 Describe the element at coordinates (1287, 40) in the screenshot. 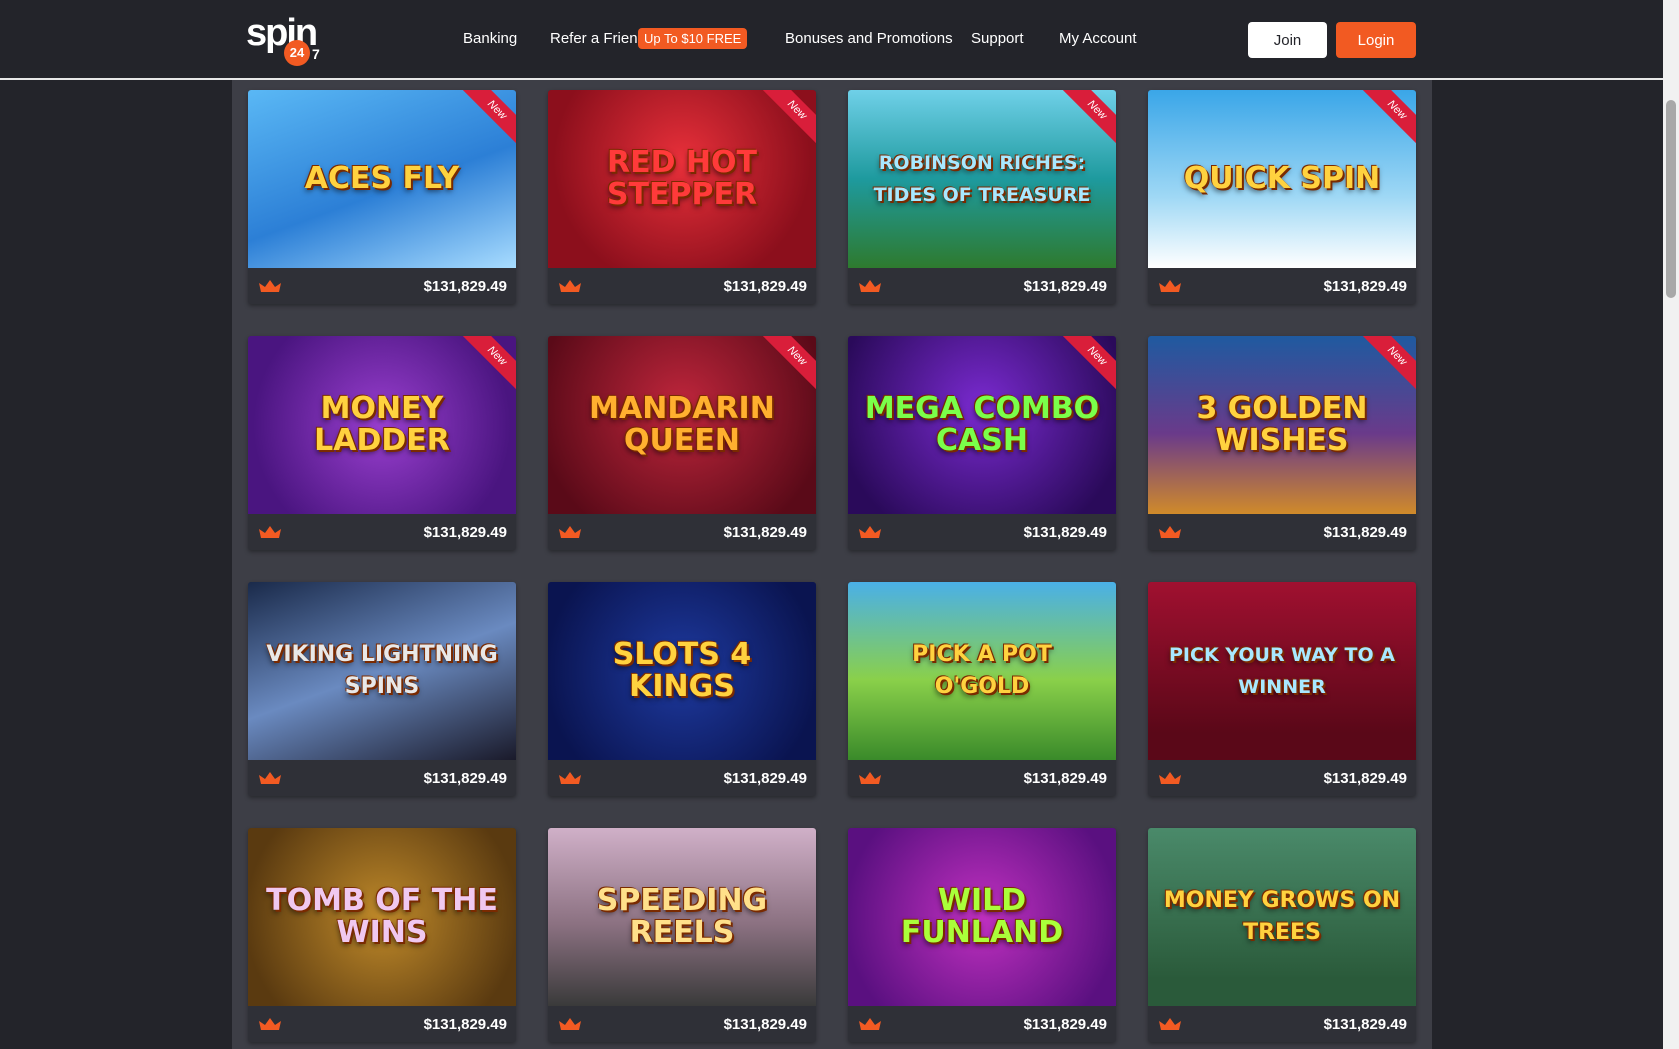

I see `join-button: Join` at that location.